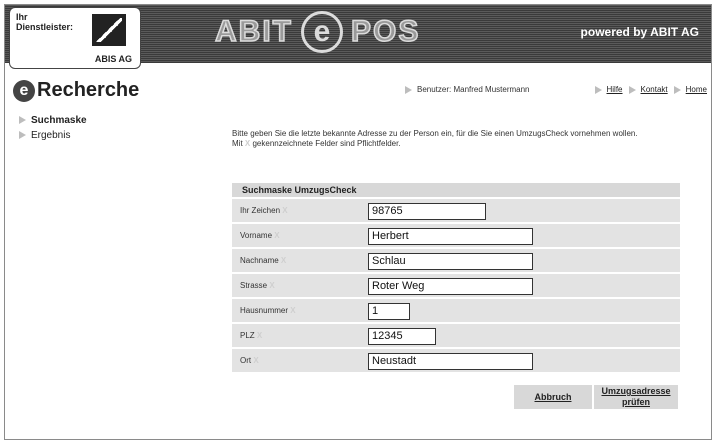 This screenshot has height=443, width=717. What do you see at coordinates (88, 90) in the screenshot?
I see `page-title-text: Recherche` at bounding box center [88, 90].